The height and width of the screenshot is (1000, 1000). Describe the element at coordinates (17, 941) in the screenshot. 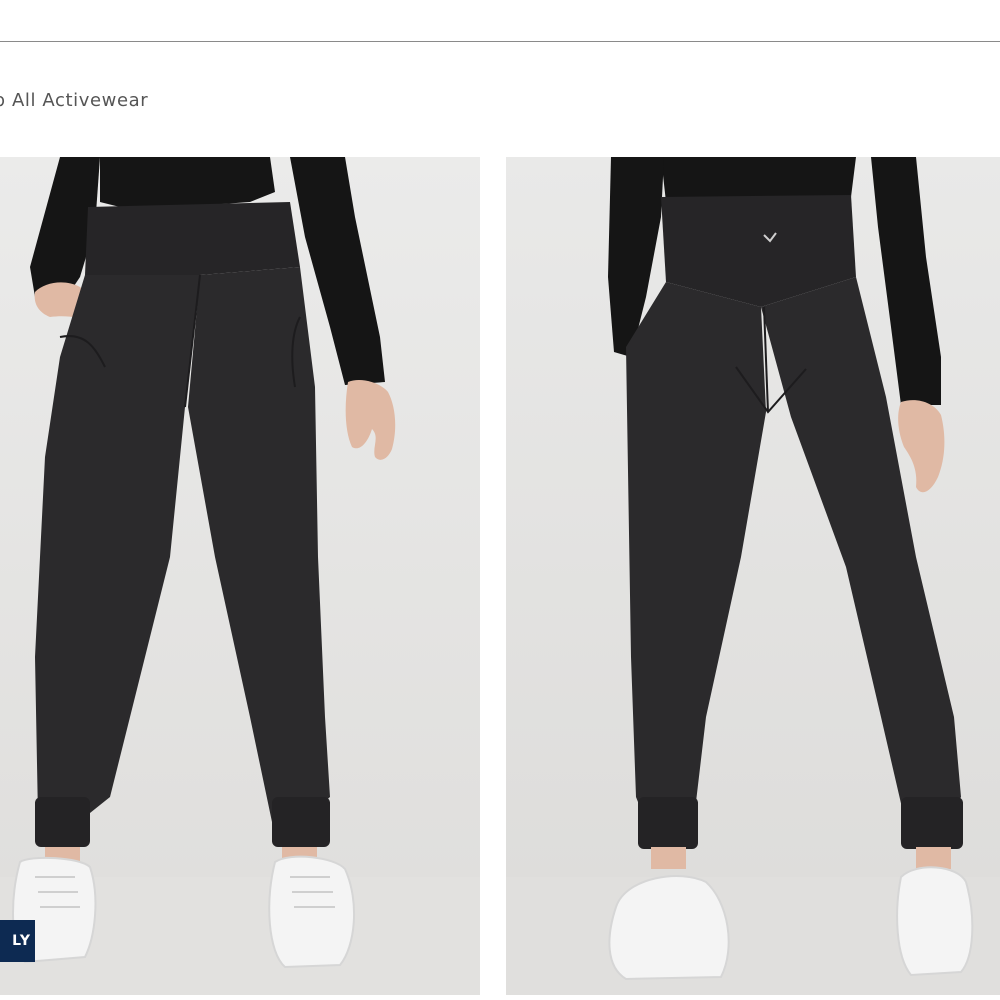

I see `product-badge: LY` at that location.